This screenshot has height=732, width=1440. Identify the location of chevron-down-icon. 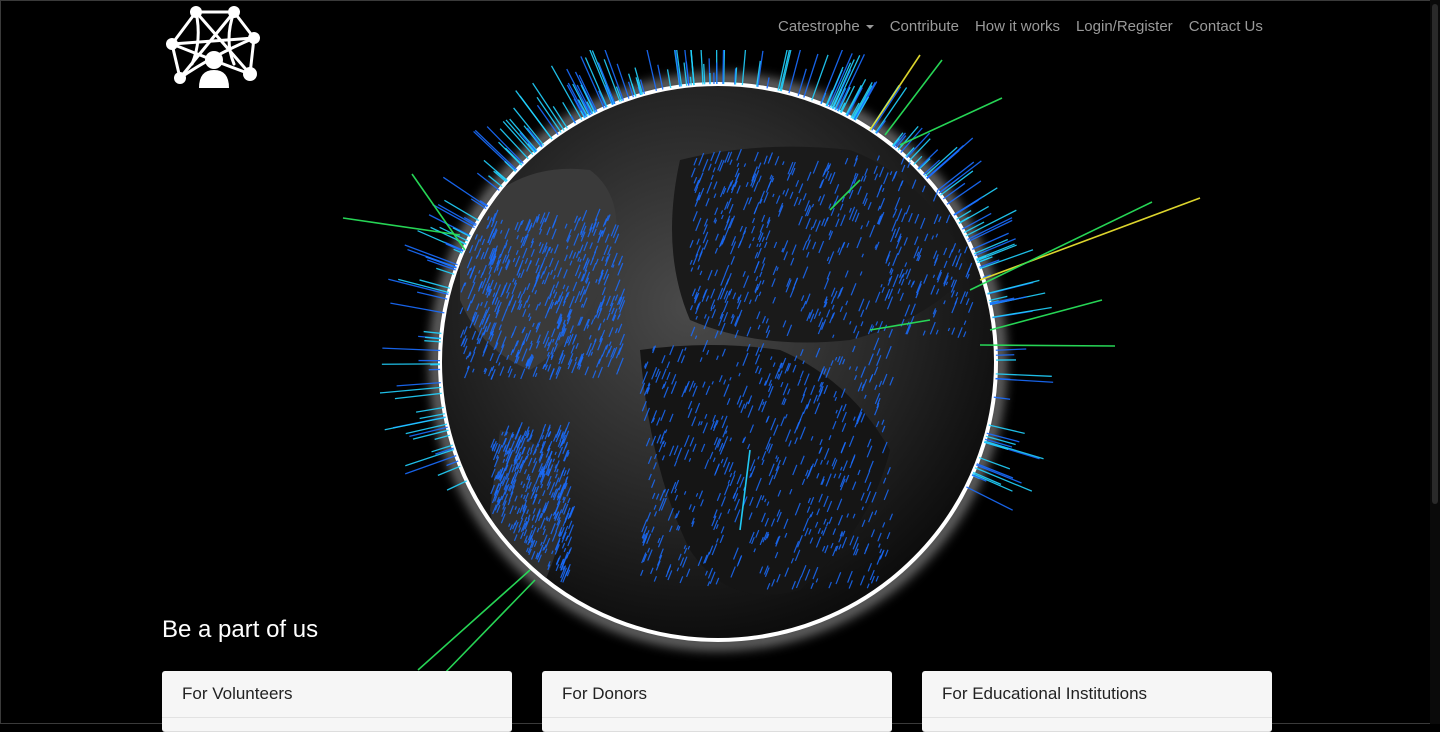
(870, 27).